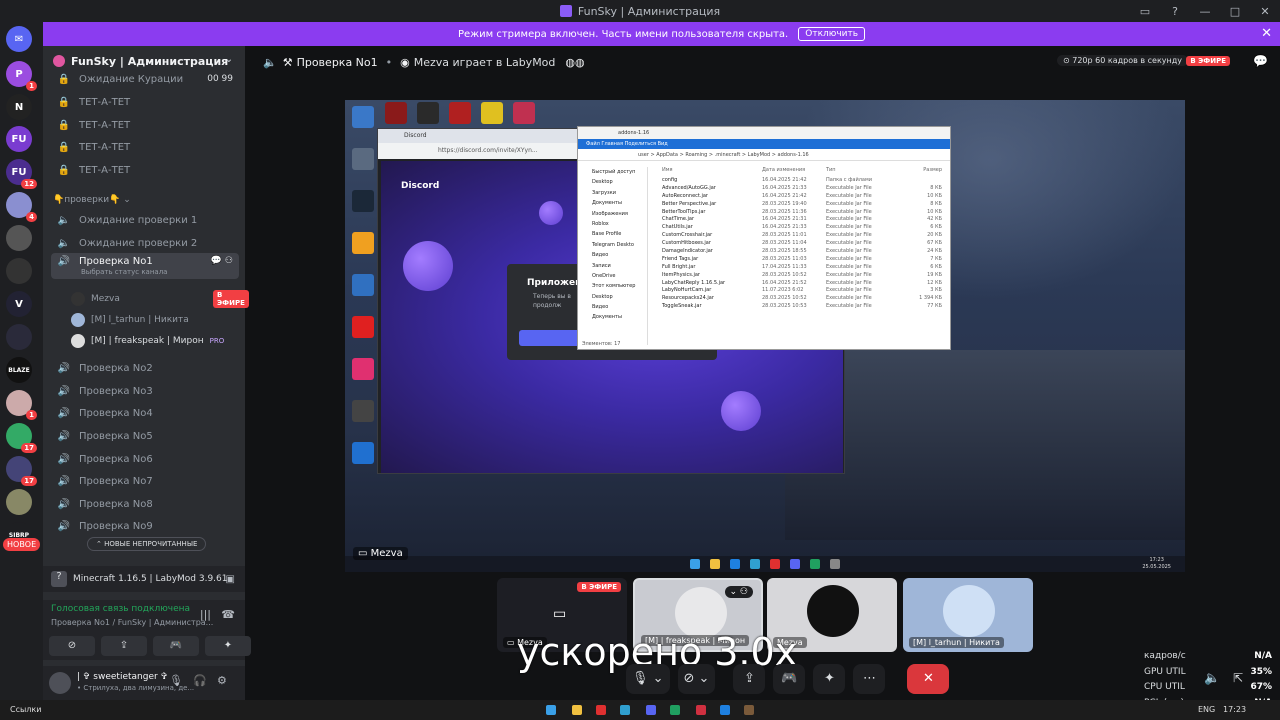 The image size is (1280, 720). I want to click on camera-button: ⊘ ⌄, so click(696, 679).